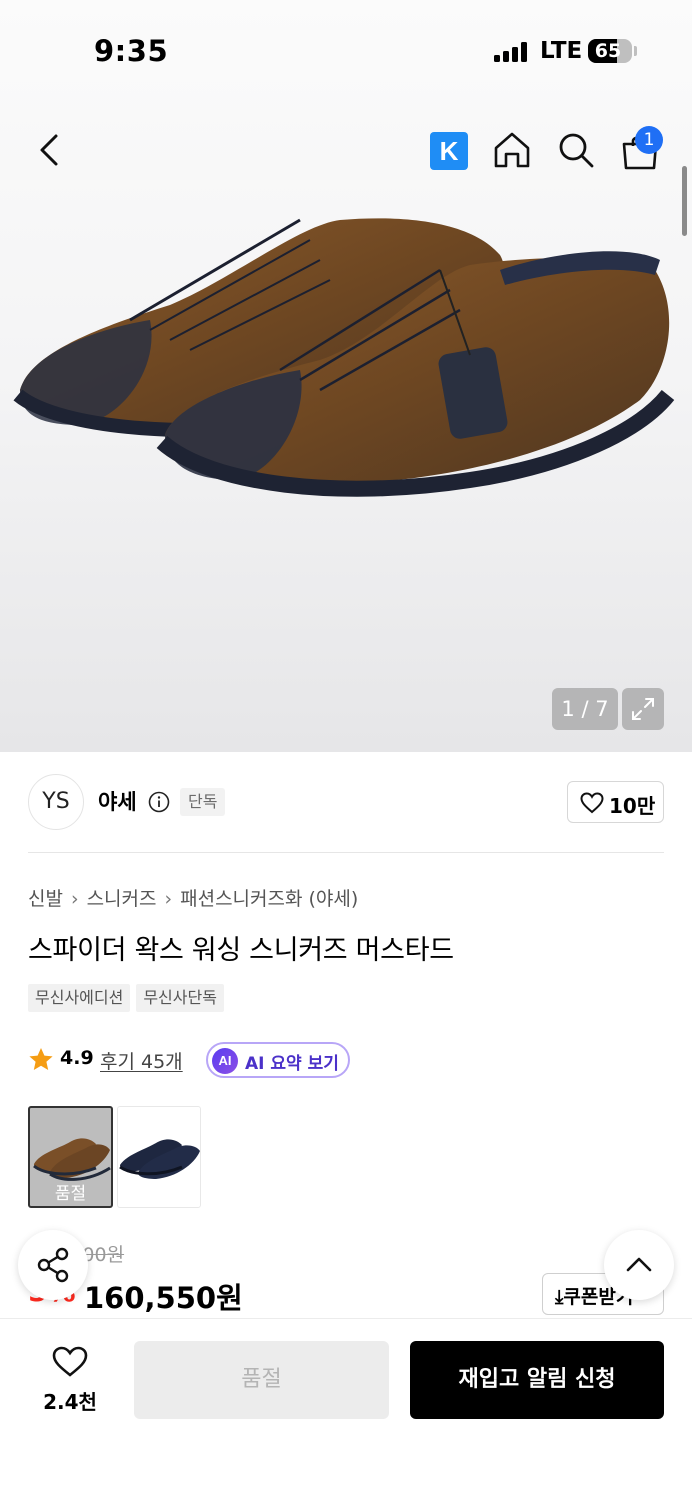 The height and width of the screenshot is (1500, 692). What do you see at coordinates (346, 150) in the screenshot?
I see `top-navigation: K` at bounding box center [346, 150].